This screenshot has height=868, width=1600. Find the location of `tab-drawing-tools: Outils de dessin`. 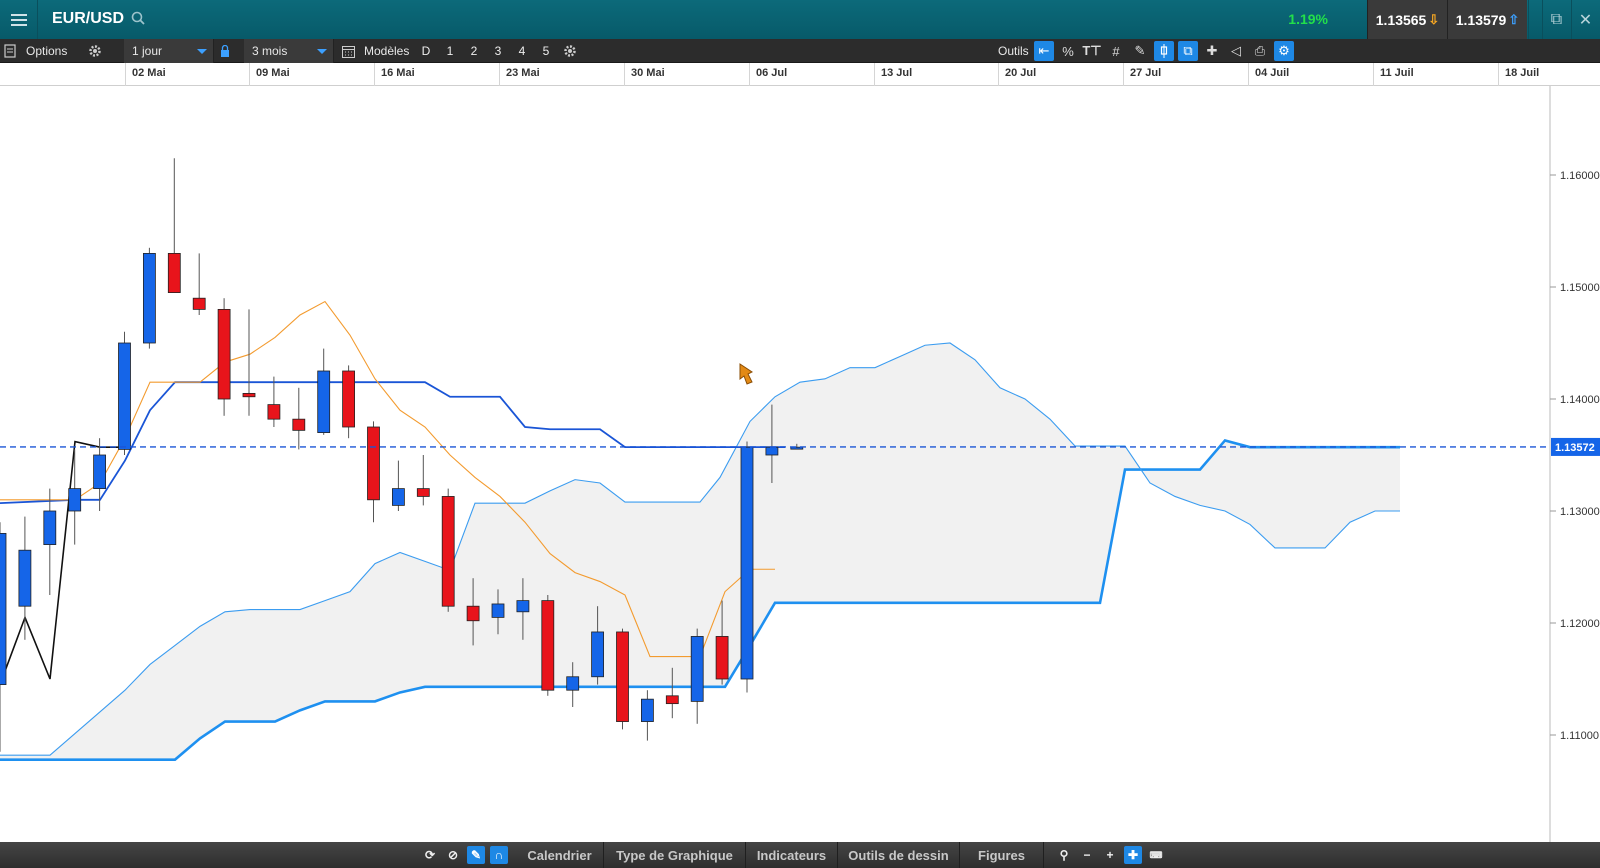

tab-drawing-tools: Outils de dessin is located at coordinates (899, 855).